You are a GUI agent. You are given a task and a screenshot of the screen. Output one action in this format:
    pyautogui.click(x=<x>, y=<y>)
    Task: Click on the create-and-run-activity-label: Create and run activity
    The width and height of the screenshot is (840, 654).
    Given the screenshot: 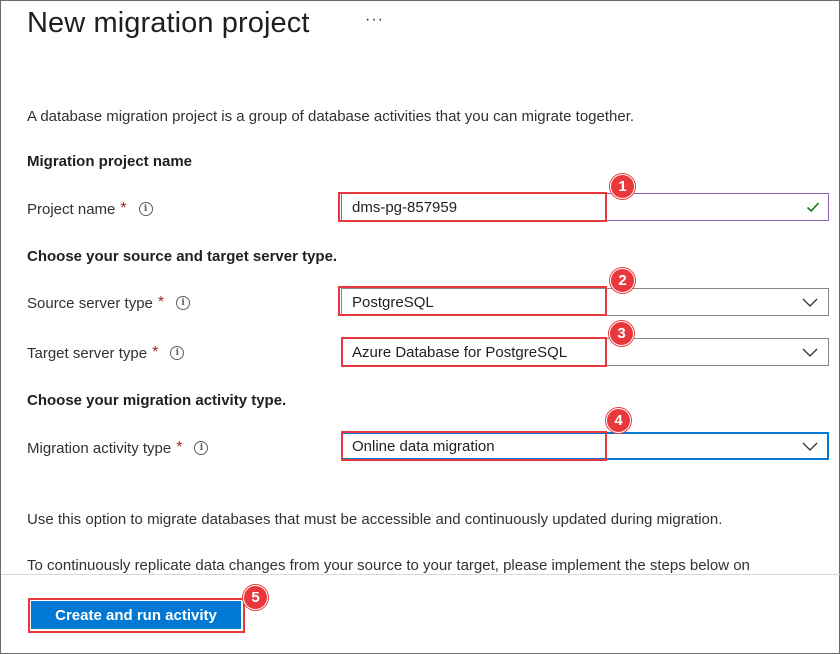 What is the action you would take?
    pyautogui.click(x=136, y=615)
    